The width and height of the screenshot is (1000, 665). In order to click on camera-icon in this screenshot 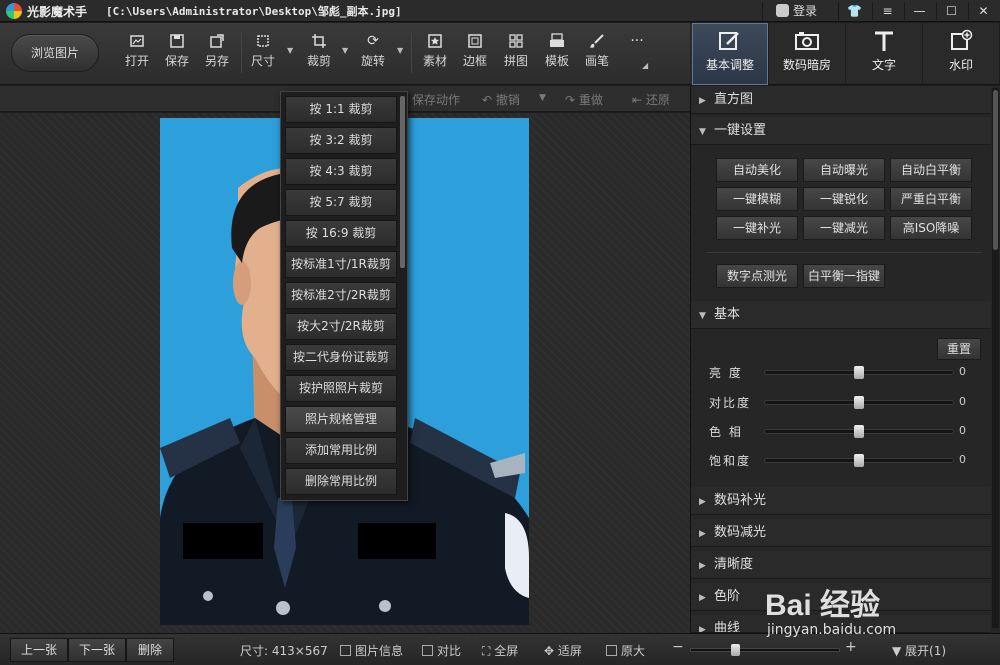, I will do `click(807, 41)`.